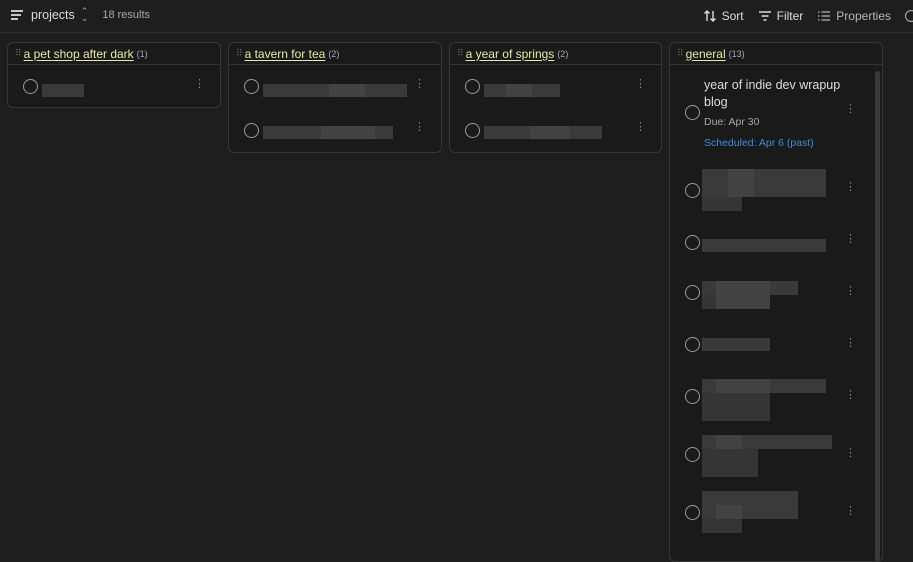 The height and width of the screenshot is (562, 913). I want to click on column-title: a pet shop after dark, so click(79, 54).